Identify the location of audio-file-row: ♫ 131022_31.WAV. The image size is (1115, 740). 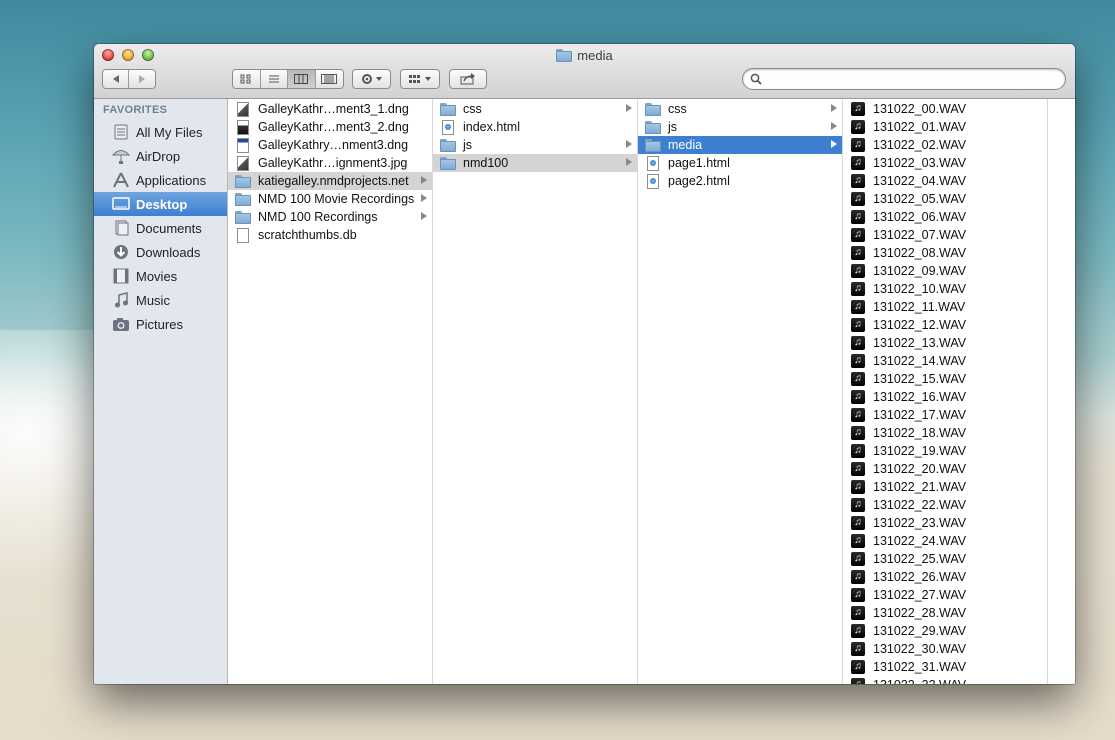
(945, 667).